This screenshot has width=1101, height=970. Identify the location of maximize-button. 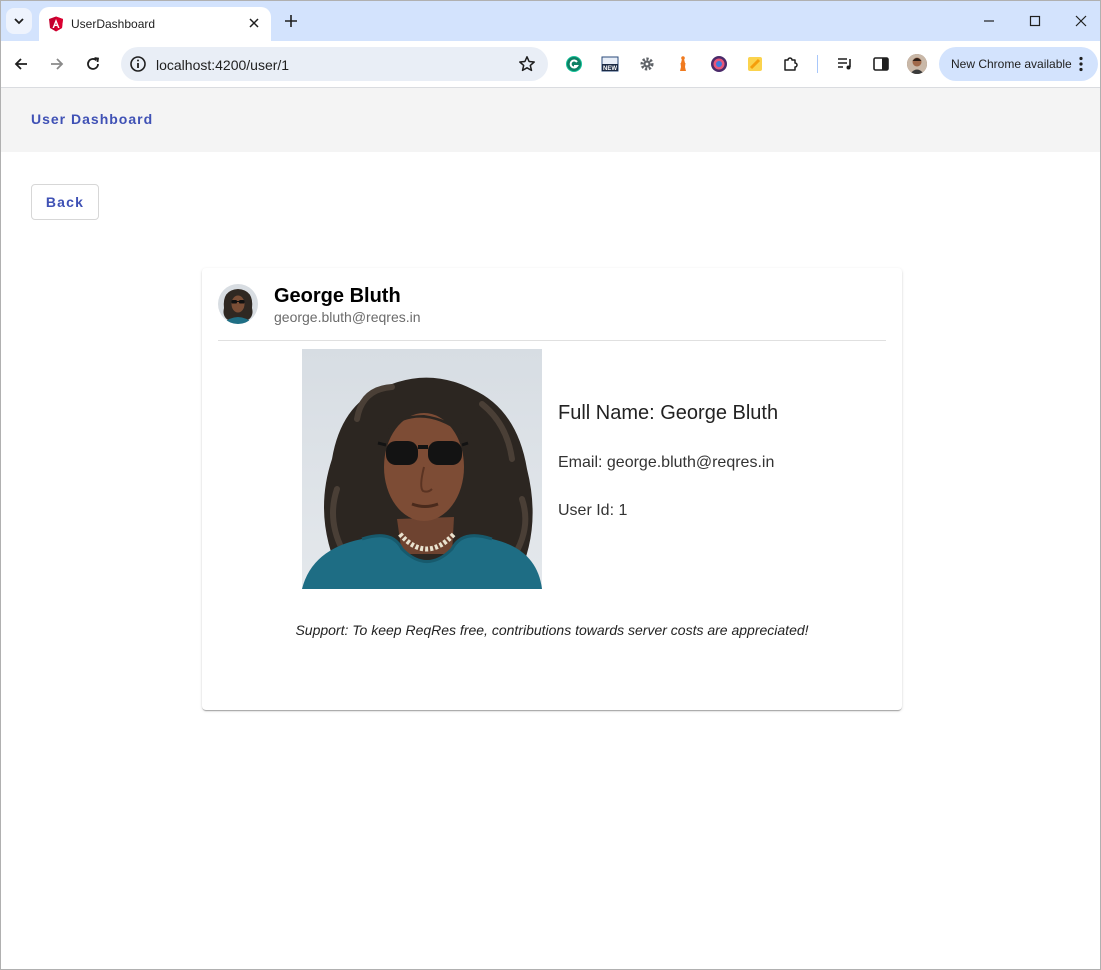
(1035, 21).